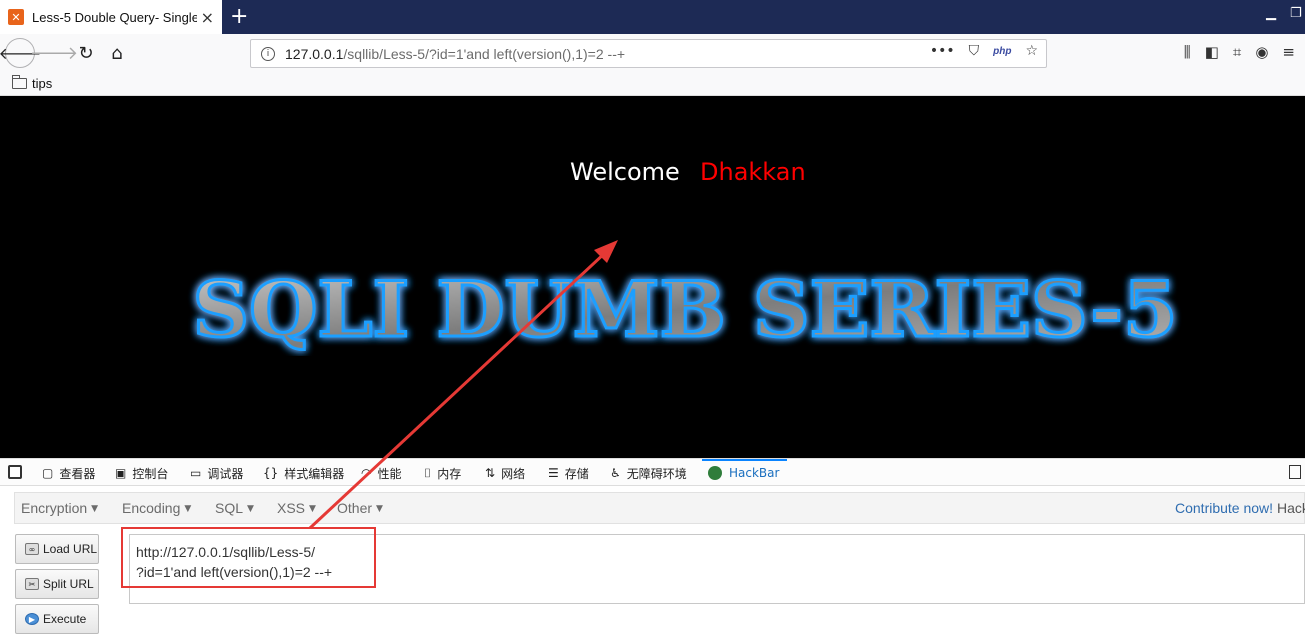 This screenshot has width=1305, height=634. What do you see at coordinates (121, 473) in the screenshot?
I see `console-icon: ▣` at bounding box center [121, 473].